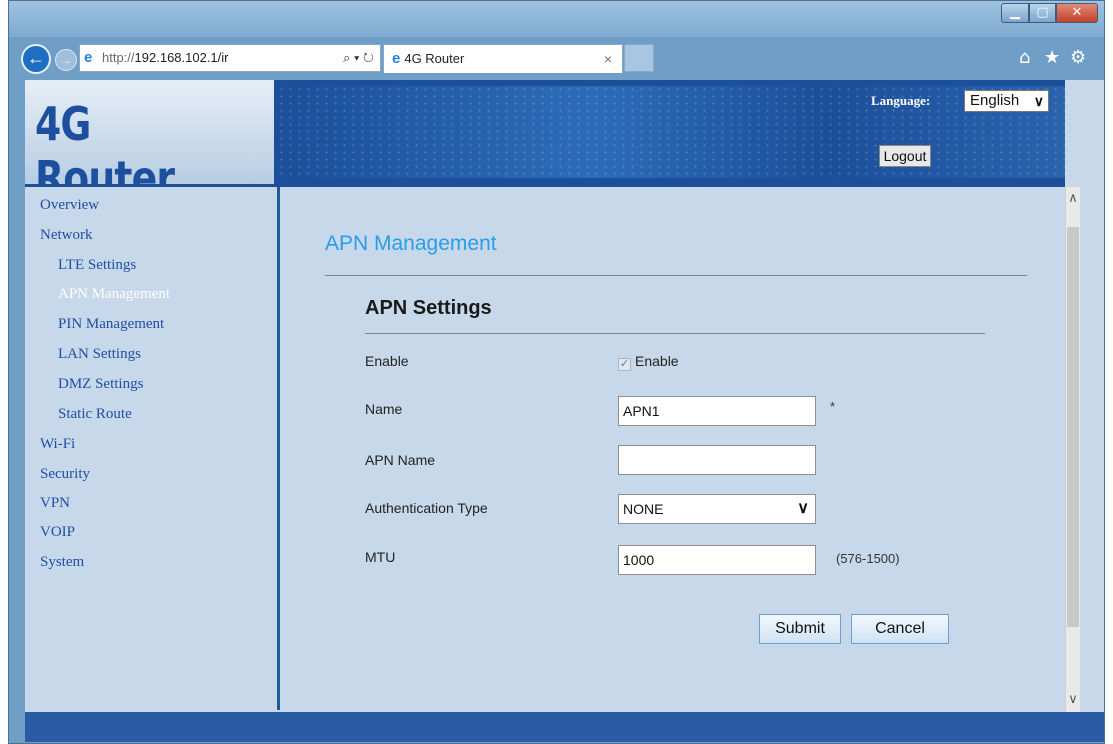  I want to click on vertical-scrollbar: ∧ ∨, so click(1072, 449).